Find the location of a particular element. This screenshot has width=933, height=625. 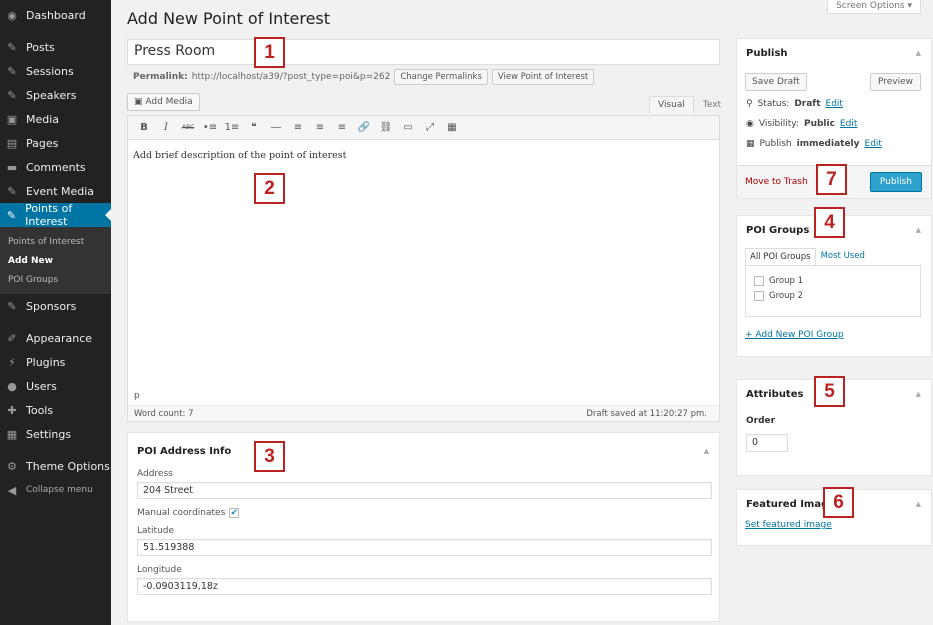

order-label: Order is located at coordinates (761, 421).